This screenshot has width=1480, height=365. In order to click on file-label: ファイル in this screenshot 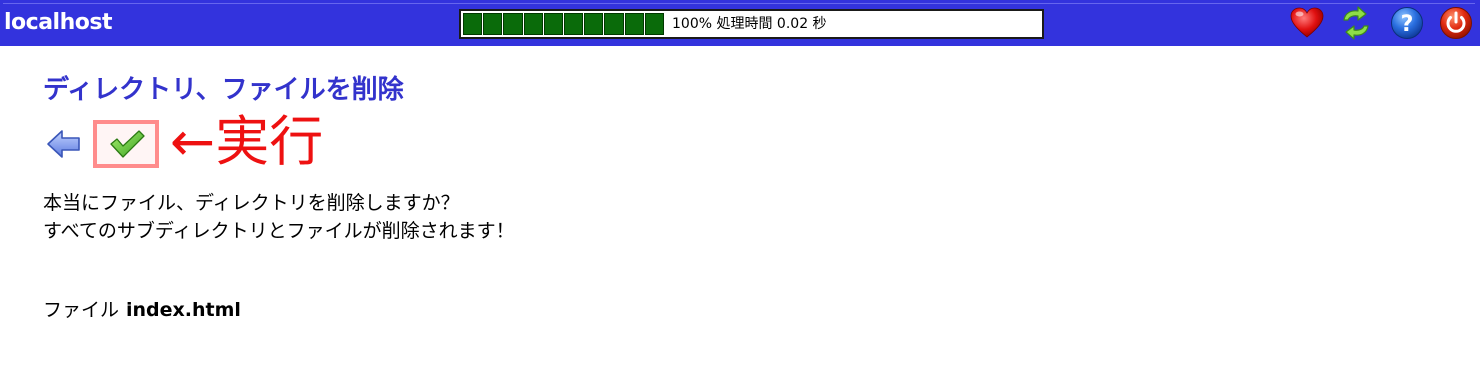, I will do `click(81, 310)`.